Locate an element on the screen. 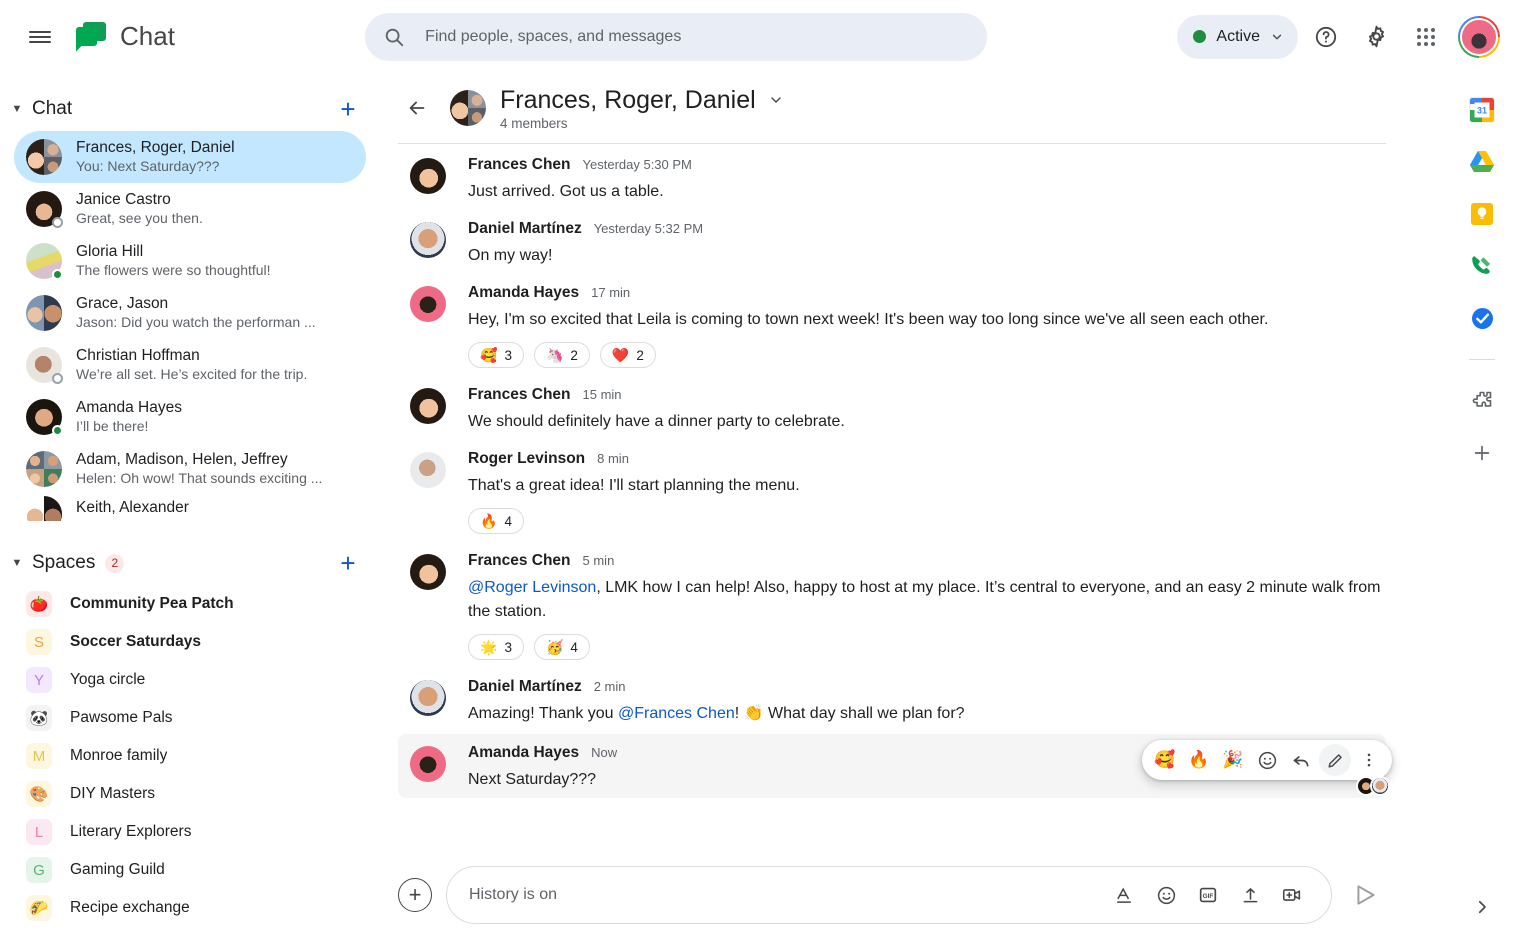  reaction-emoji: 🔥 is located at coordinates (489, 520).